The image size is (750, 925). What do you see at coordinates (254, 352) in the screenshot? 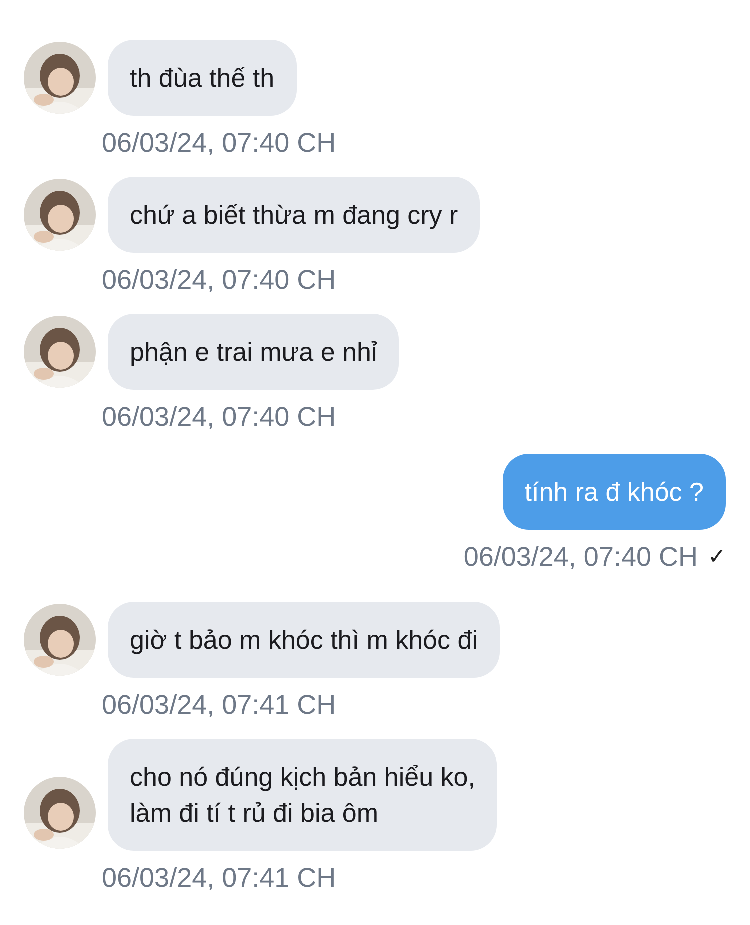
I see `message-bubble: phận e trai mưa e nhỉ` at bounding box center [254, 352].